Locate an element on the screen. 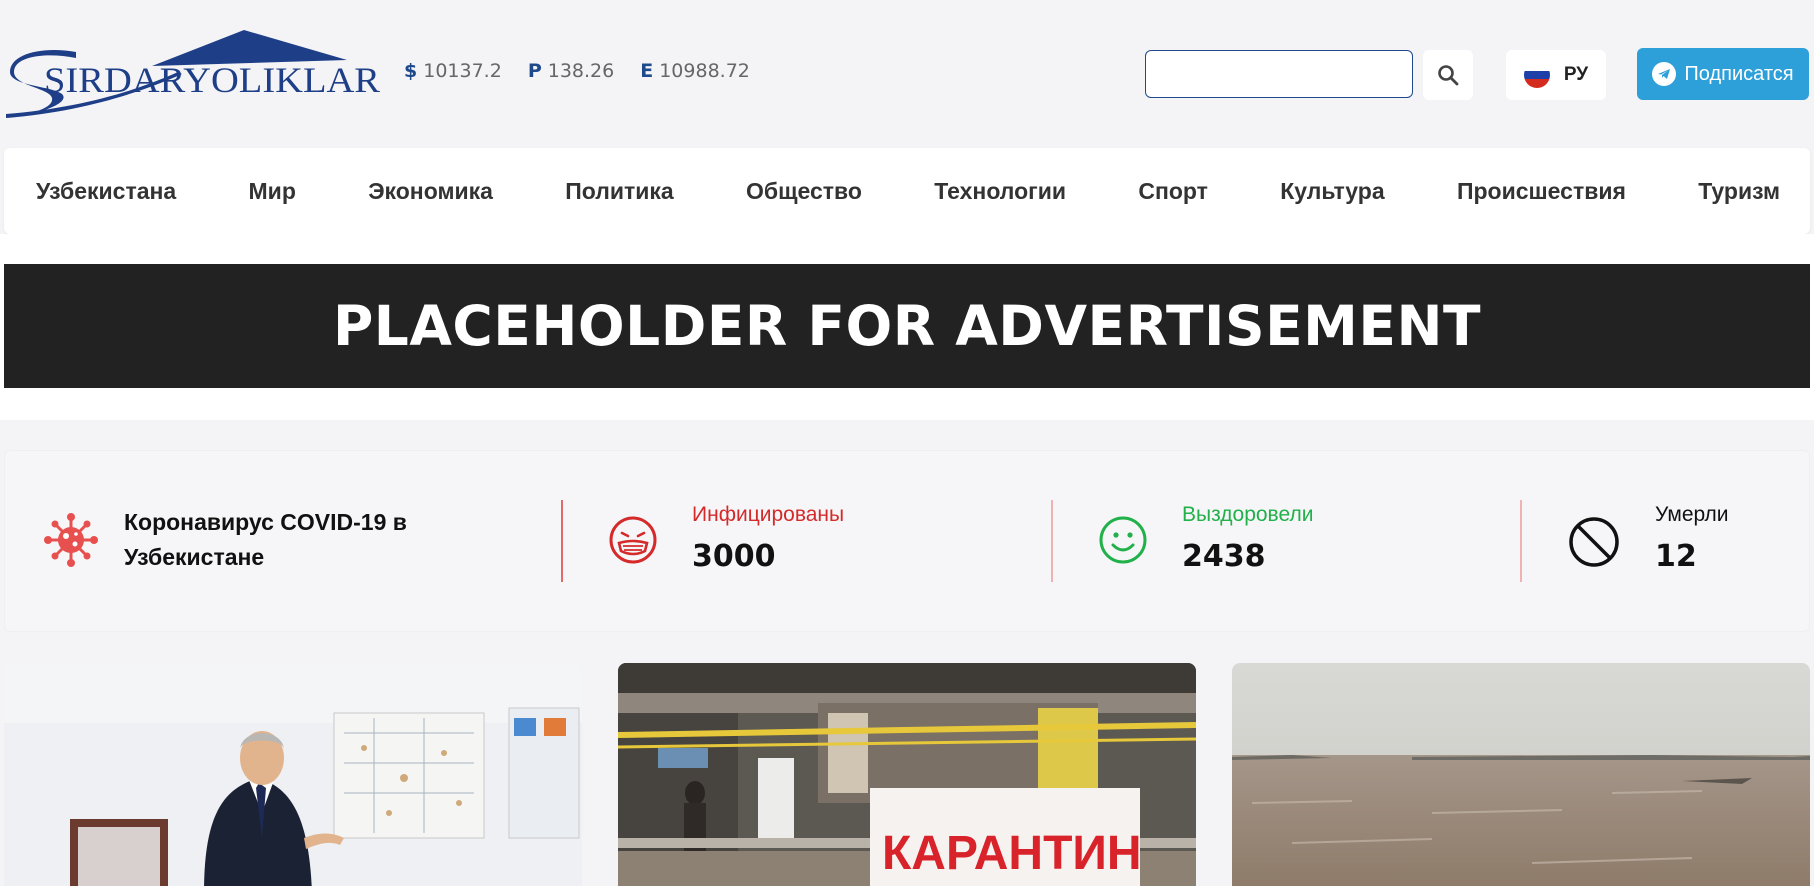  nav-item-economy: Экономика is located at coordinates (430, 191).